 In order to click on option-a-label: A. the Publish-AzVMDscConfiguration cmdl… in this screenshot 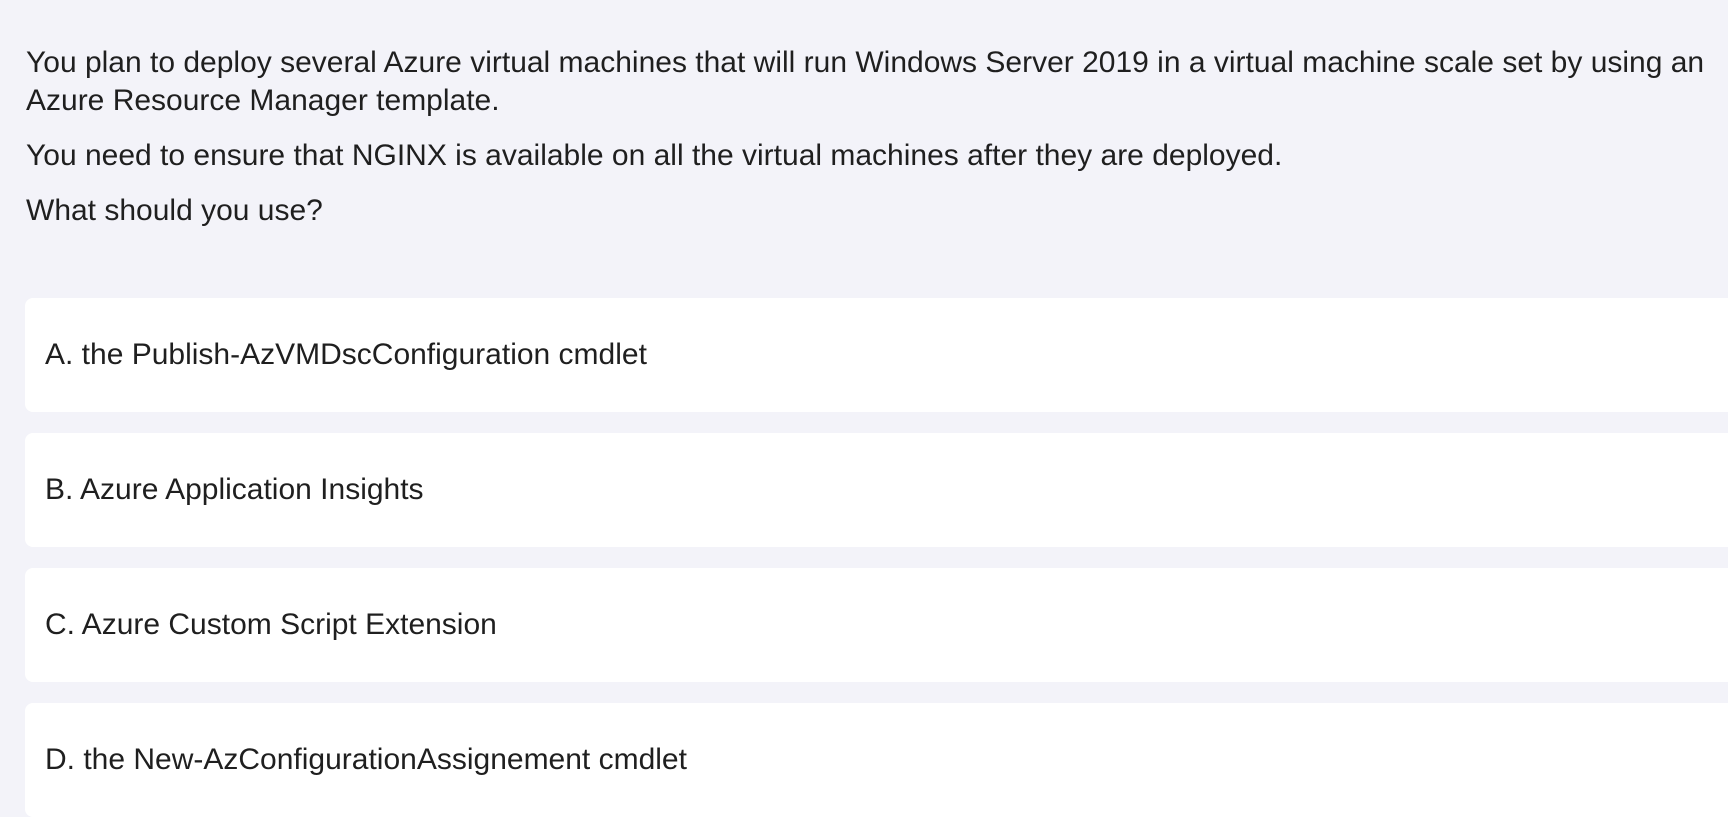, I will do `click(346, 354)`.